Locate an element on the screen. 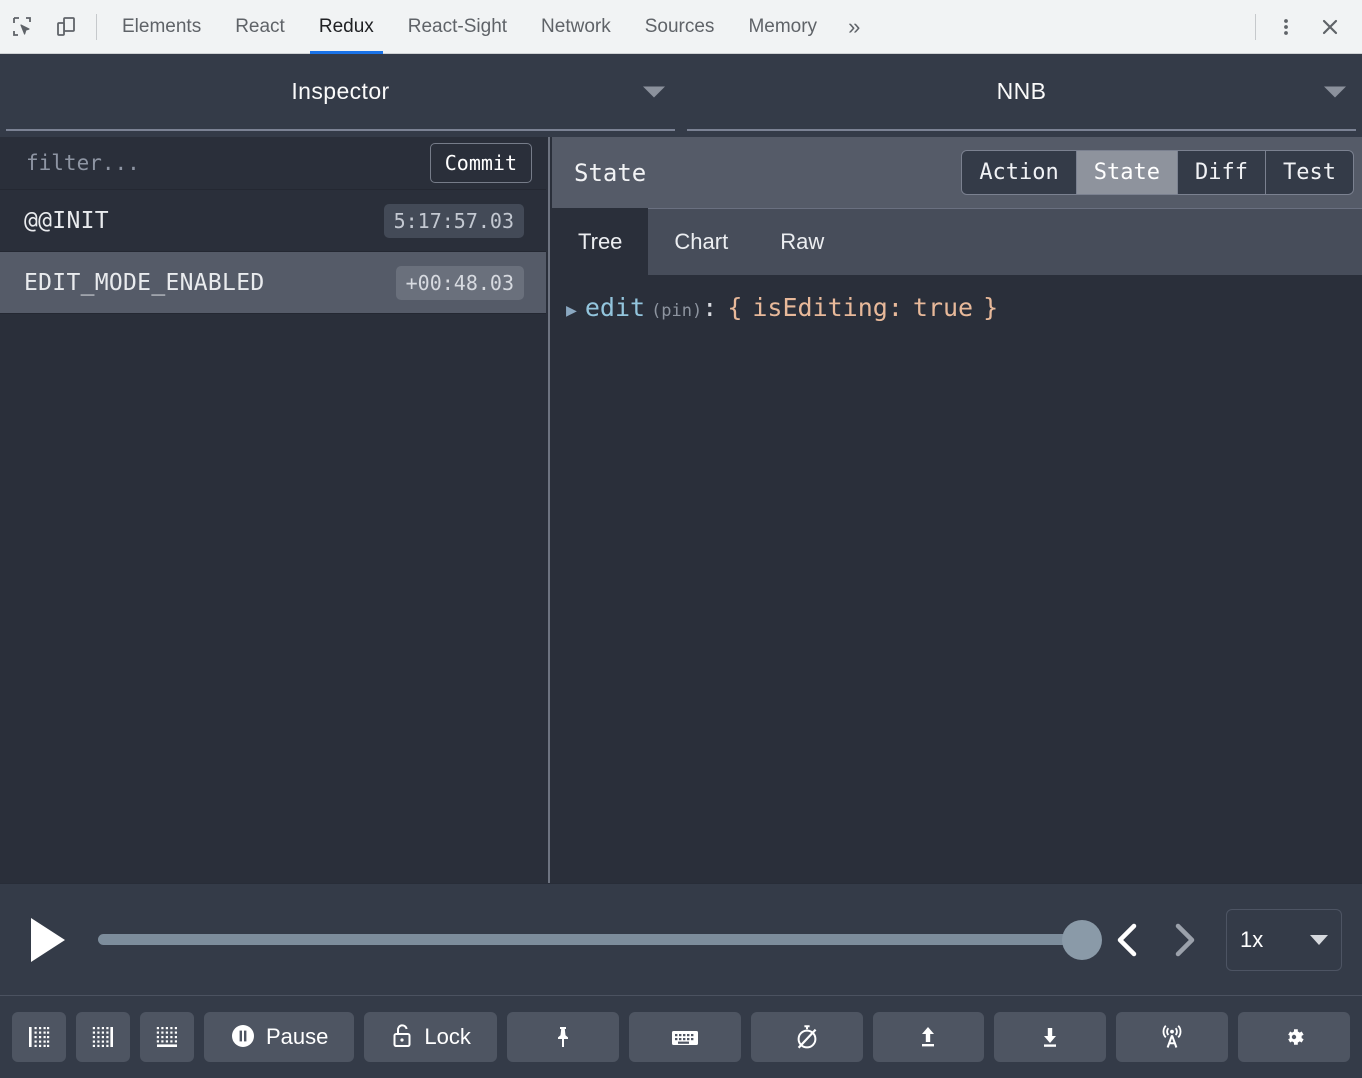 This screenshot has height=1078, width=1362. action-timestamp: +00:48.03 is located at coordinates (459, 282).